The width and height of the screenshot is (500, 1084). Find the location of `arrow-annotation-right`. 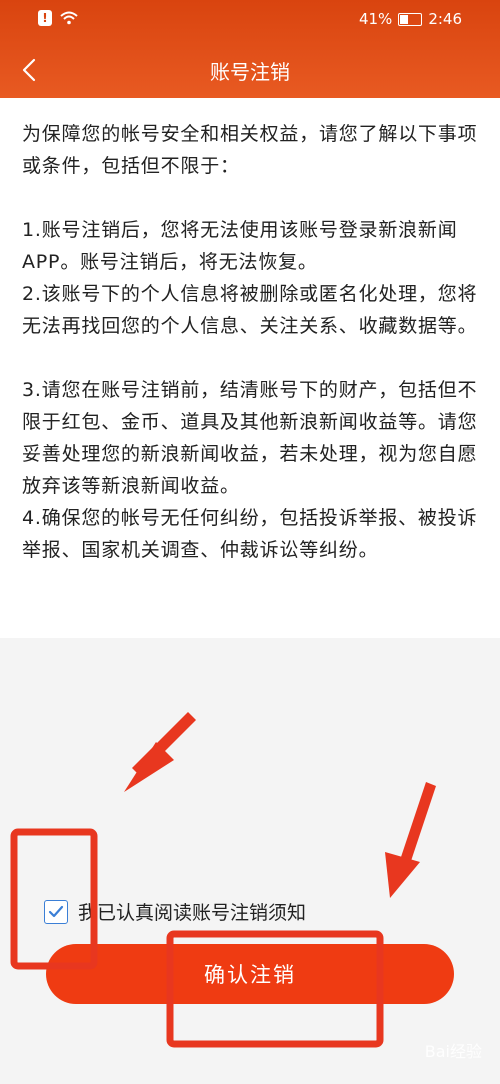

arrow-annotation-right is located at coordinates (410, 840).